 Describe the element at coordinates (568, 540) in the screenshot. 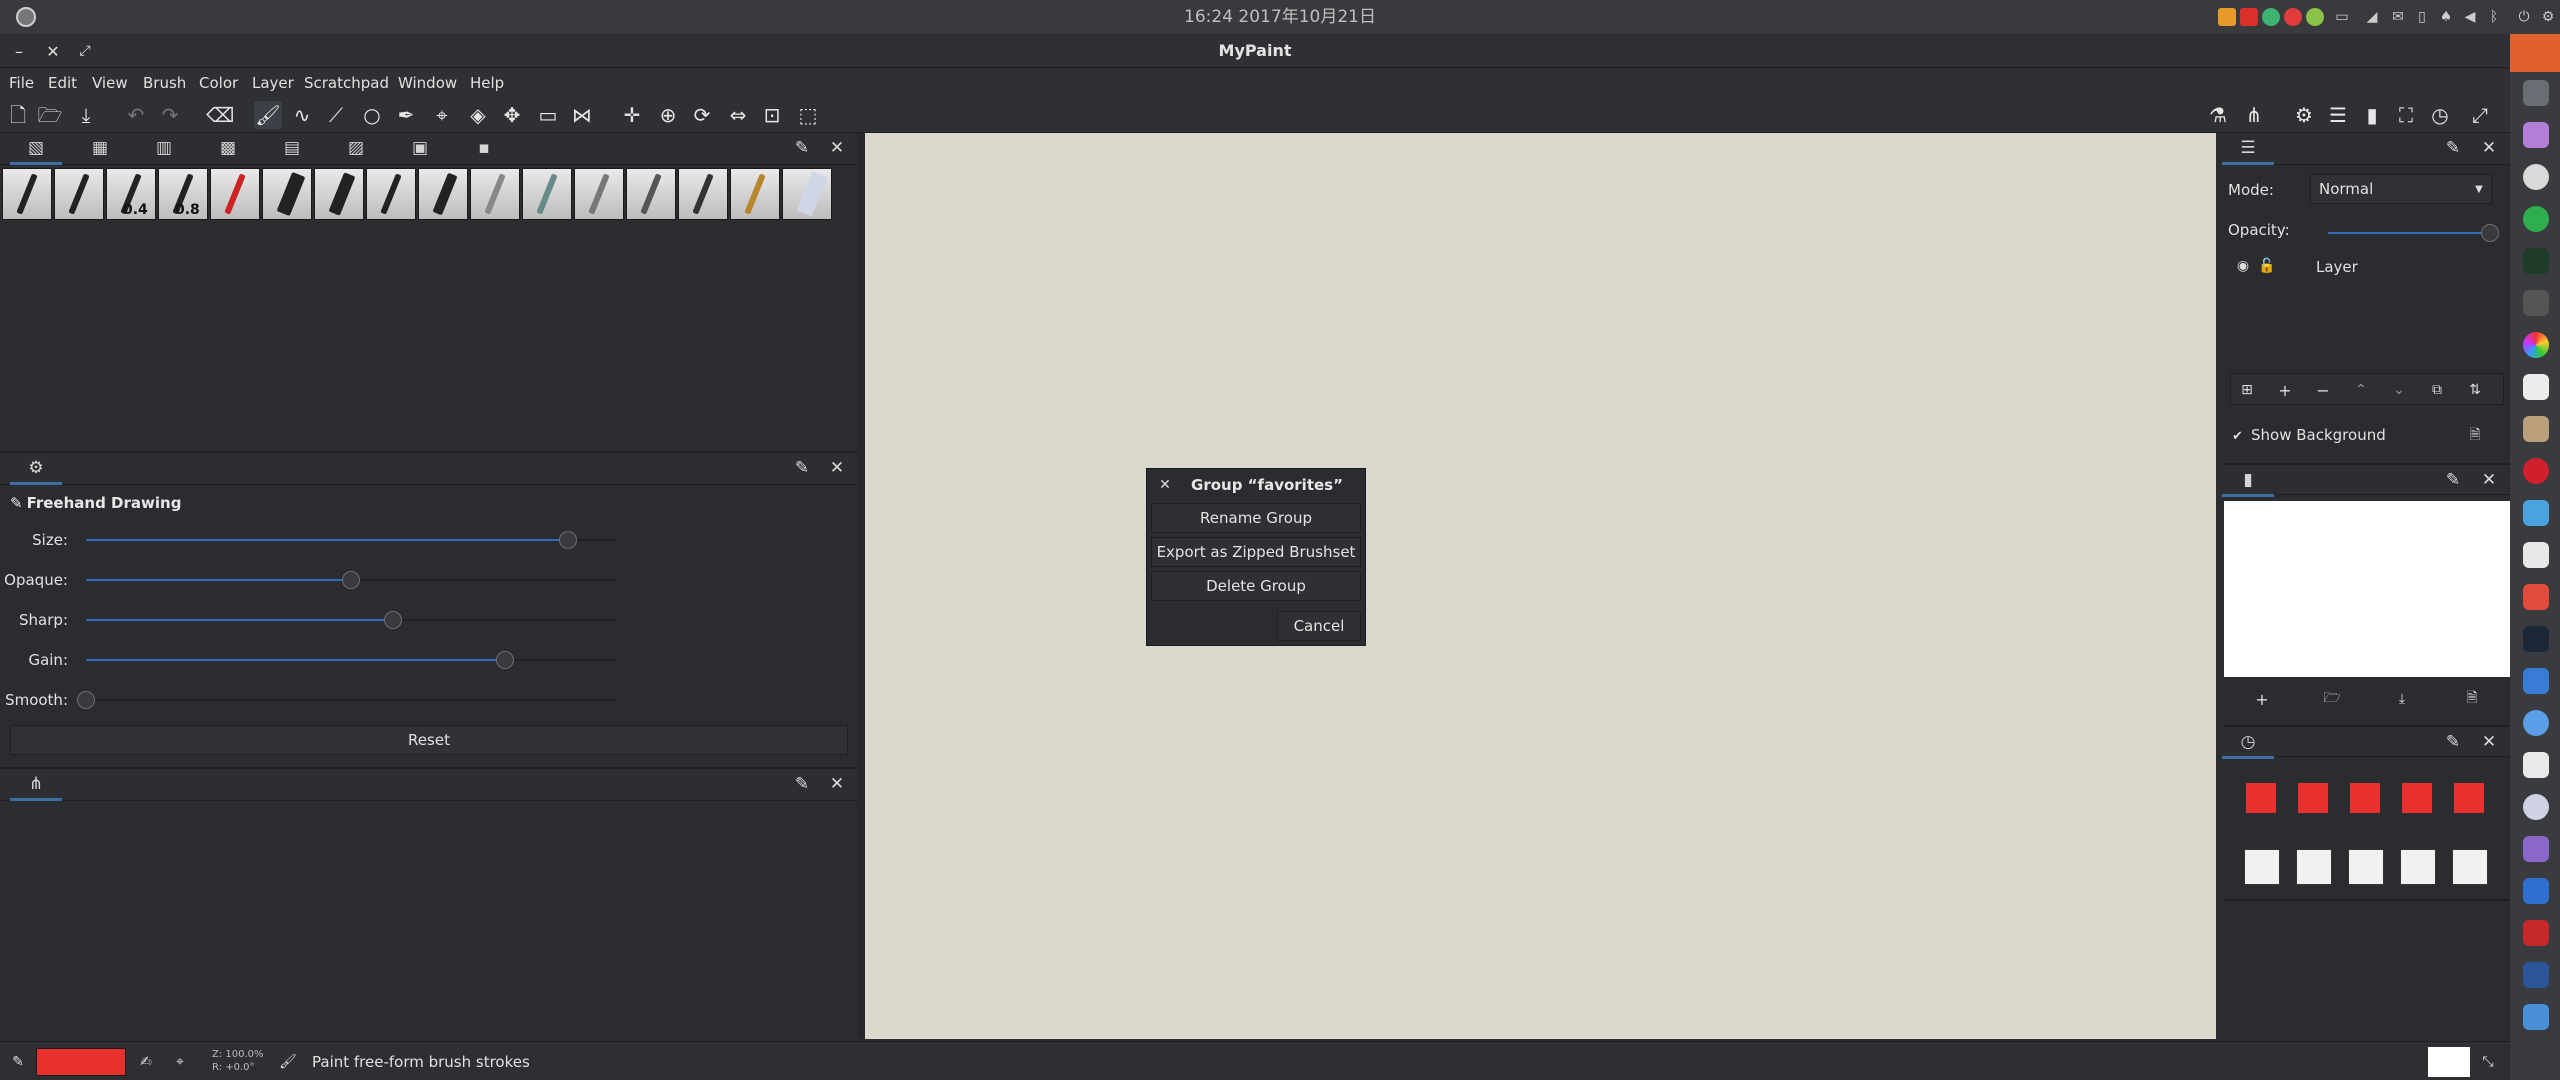

I see `size-slider-handle` at that location.